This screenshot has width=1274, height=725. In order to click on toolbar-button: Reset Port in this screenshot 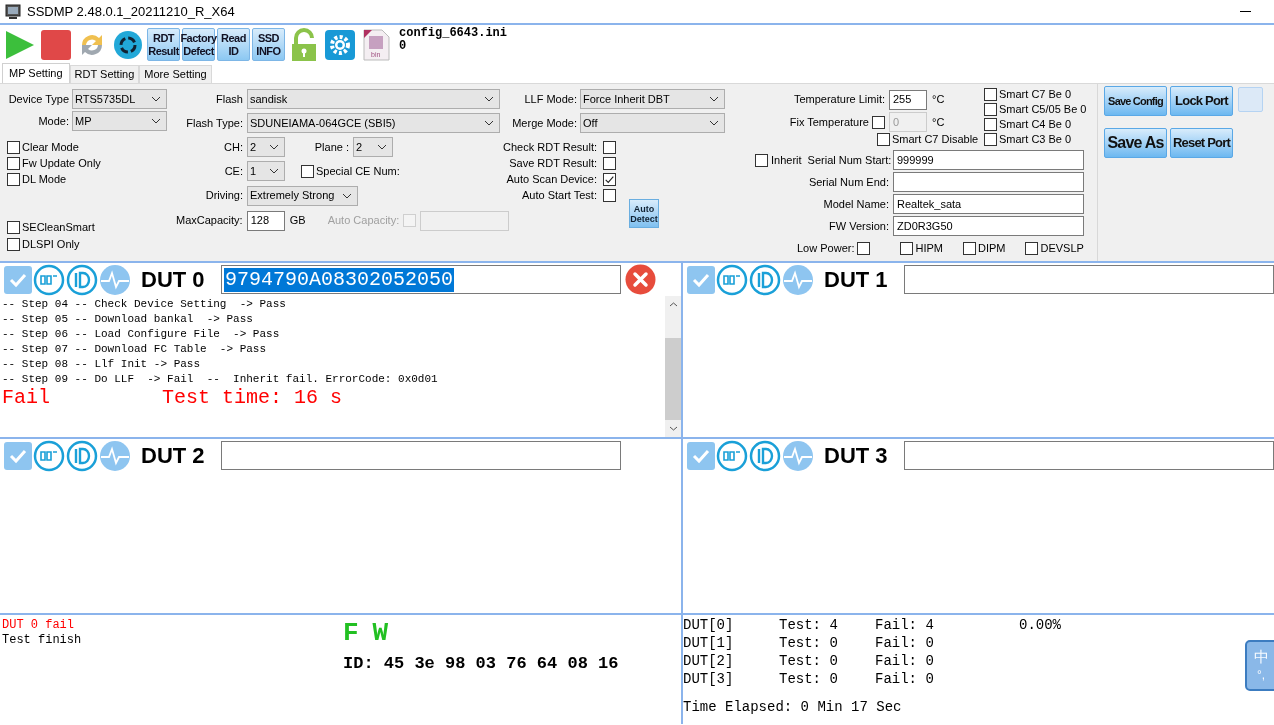, I will do `click(1201, 143)`.